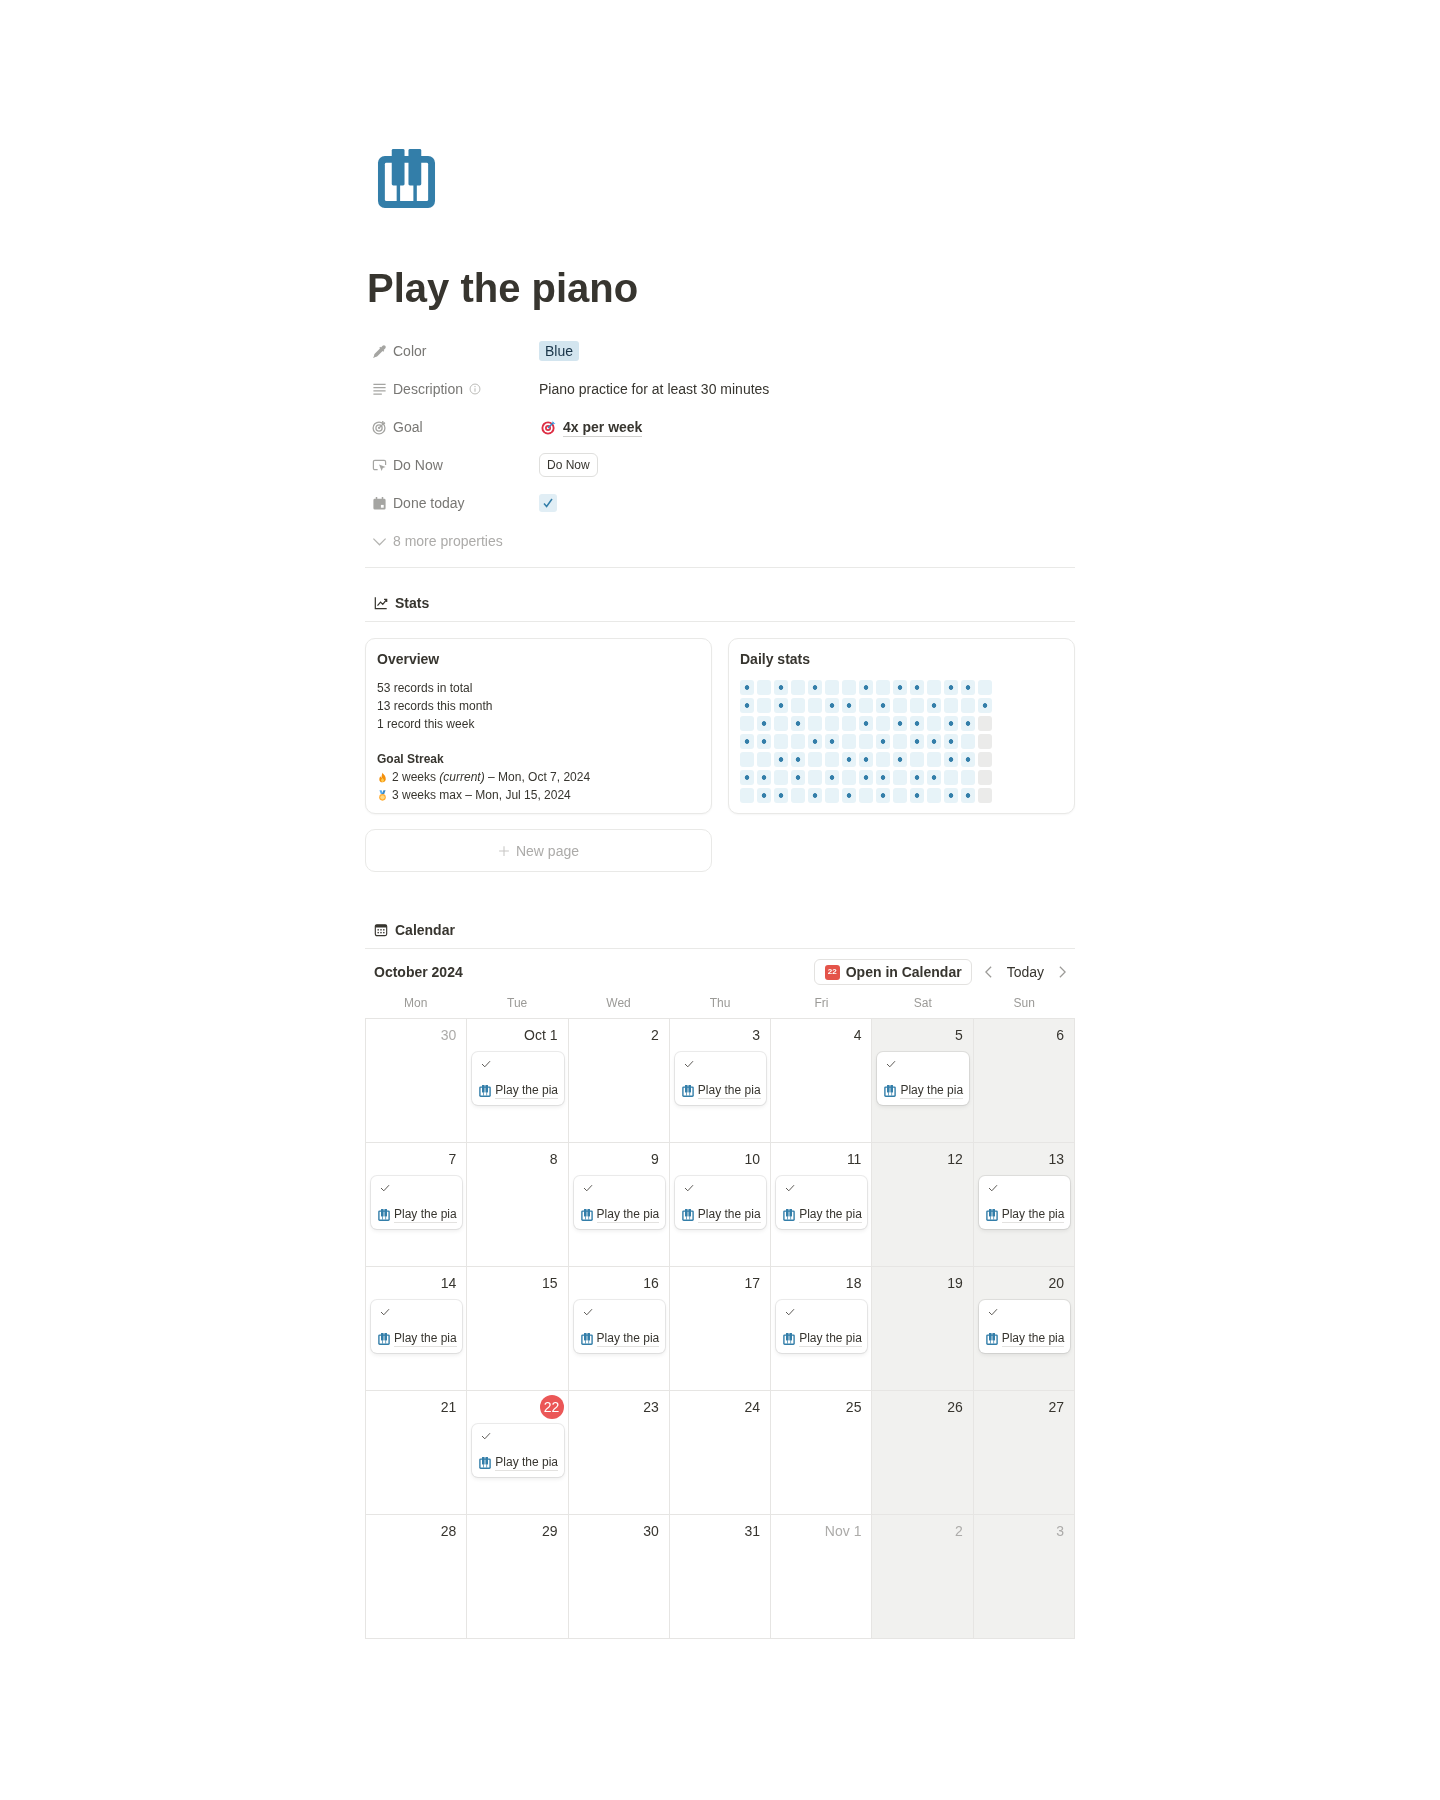  I want to click on chevron-left-icon, so click(988, 972).